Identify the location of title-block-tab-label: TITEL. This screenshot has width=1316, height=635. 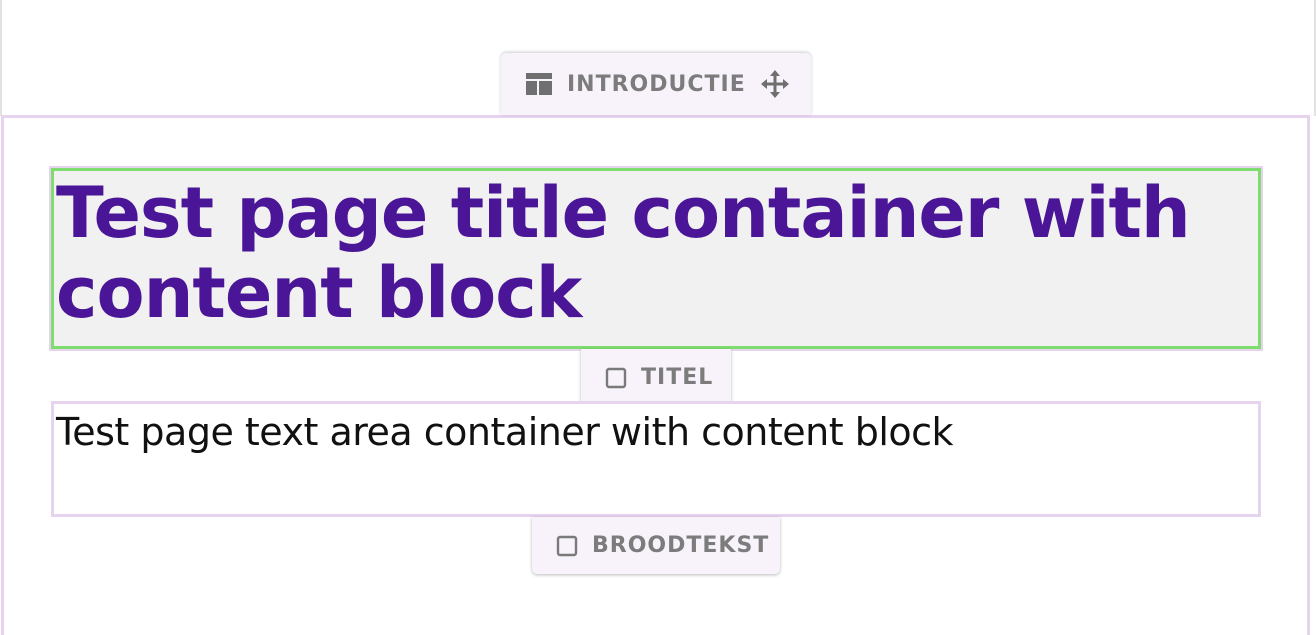
(677, 377).